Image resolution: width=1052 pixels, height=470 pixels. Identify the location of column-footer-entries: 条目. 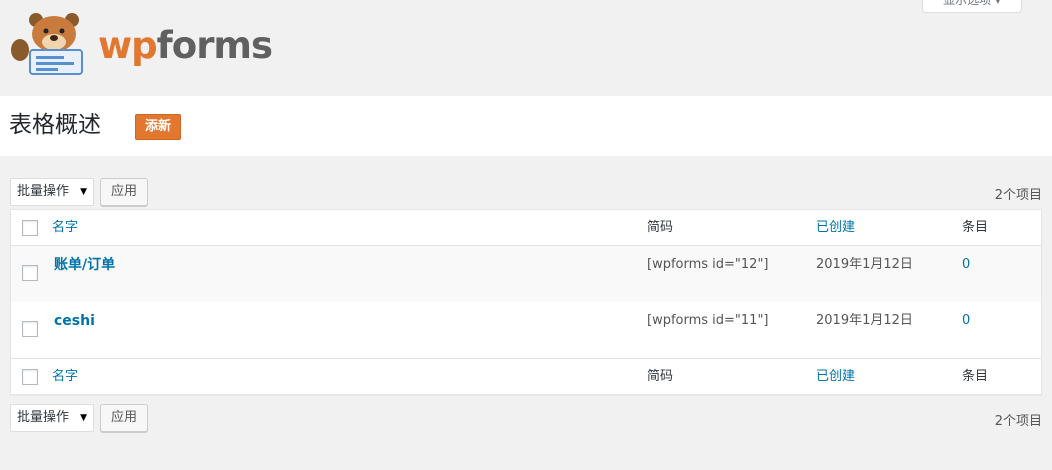
(975, 376).